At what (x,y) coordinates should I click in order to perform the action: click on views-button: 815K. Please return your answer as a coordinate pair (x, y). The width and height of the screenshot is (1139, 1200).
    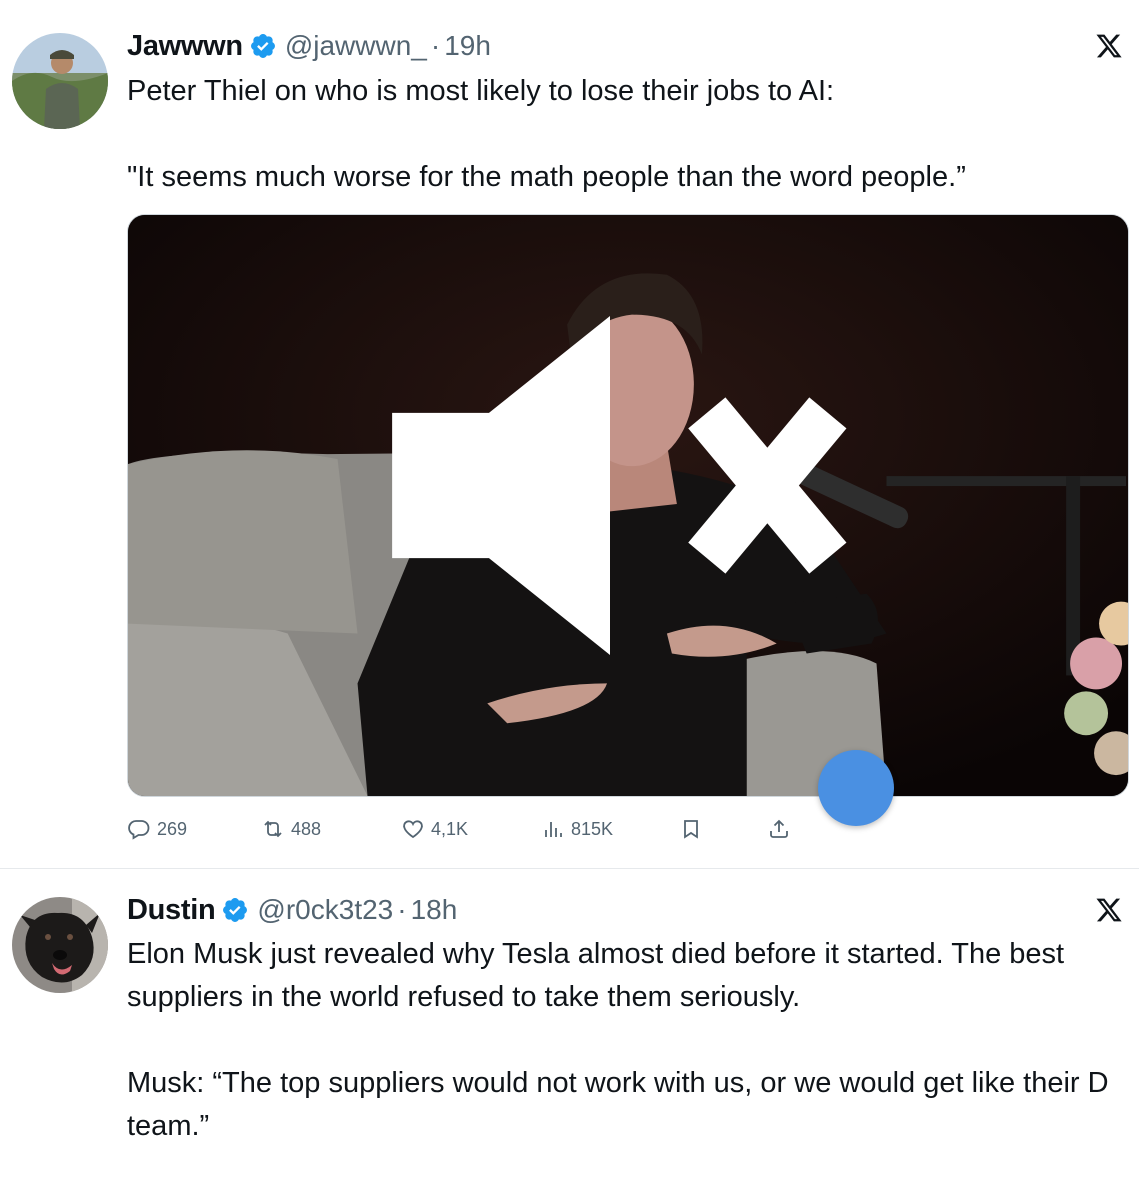
    Looking at the image, I should click on (577, 829).